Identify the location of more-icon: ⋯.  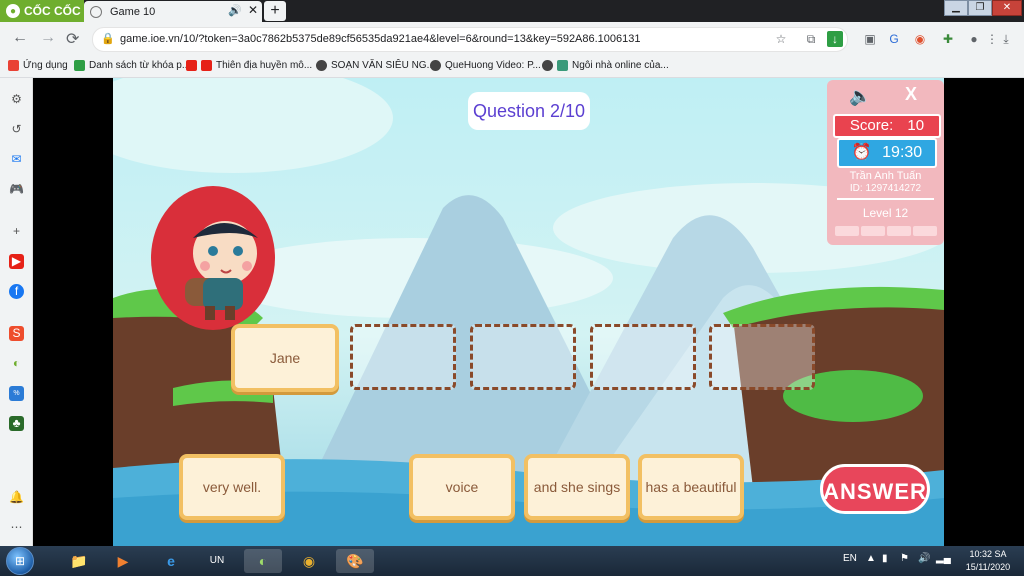
(16, 527).